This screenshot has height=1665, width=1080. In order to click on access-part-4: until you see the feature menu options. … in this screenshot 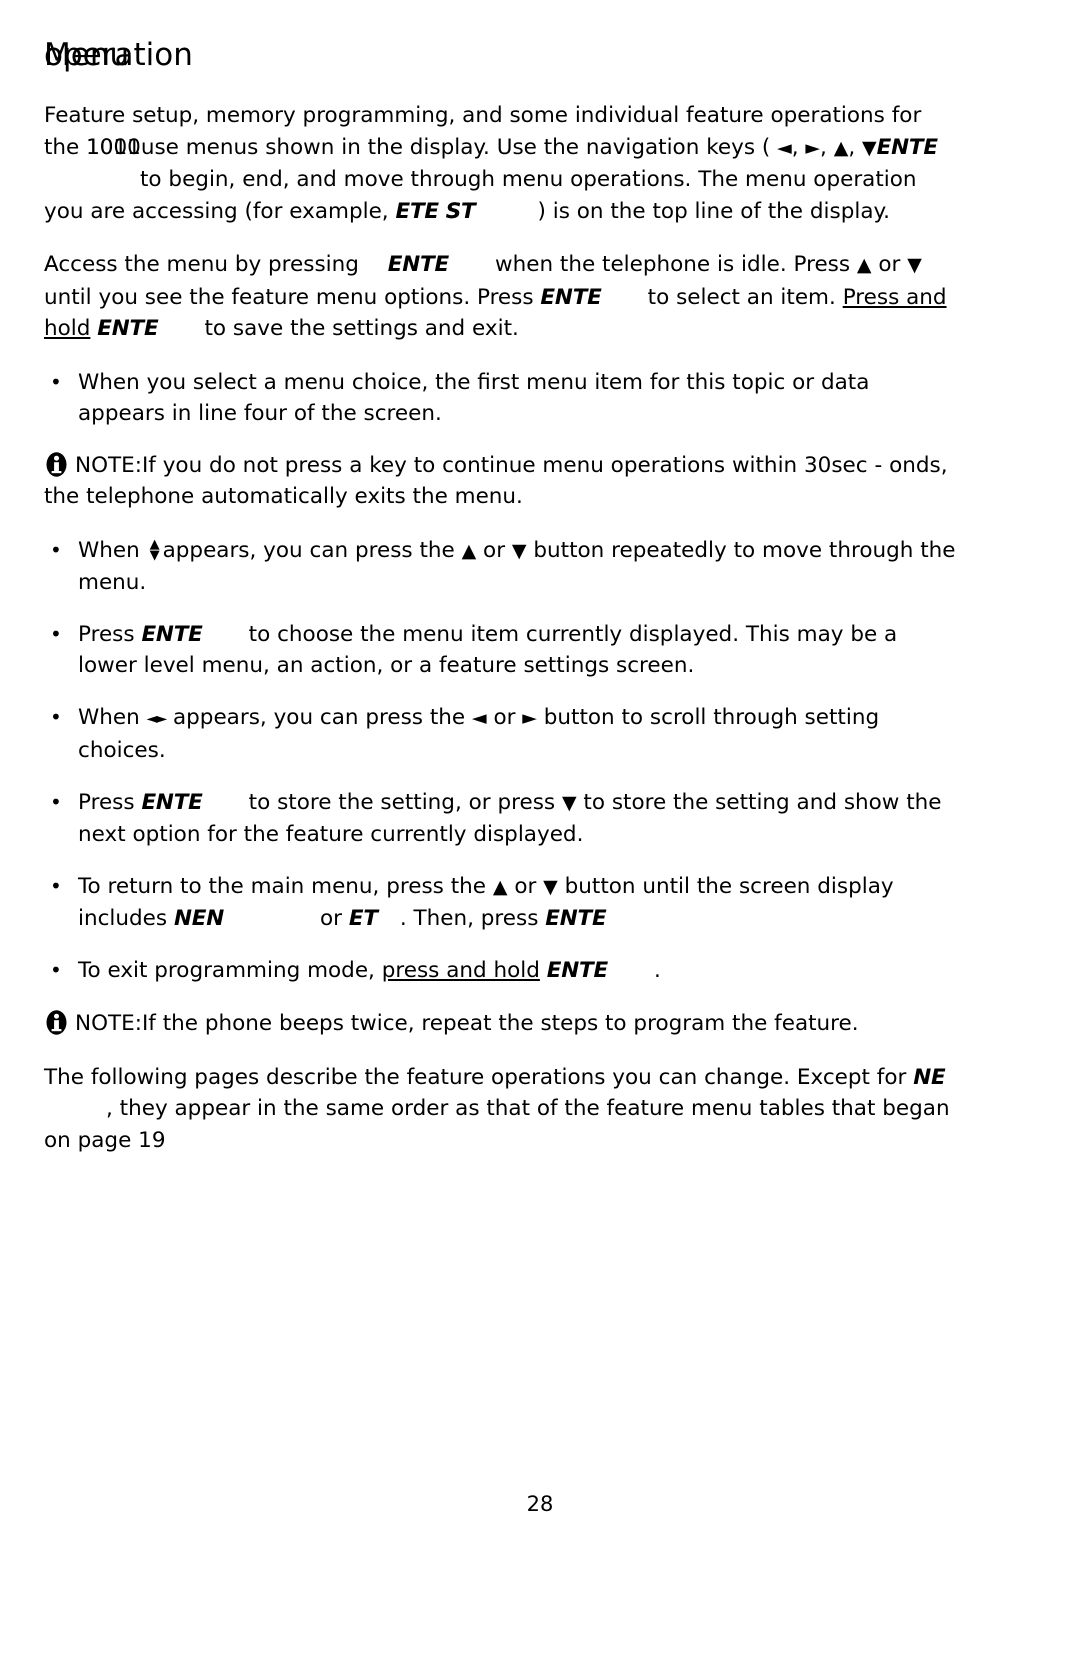, I will do `click(289, 297)`.